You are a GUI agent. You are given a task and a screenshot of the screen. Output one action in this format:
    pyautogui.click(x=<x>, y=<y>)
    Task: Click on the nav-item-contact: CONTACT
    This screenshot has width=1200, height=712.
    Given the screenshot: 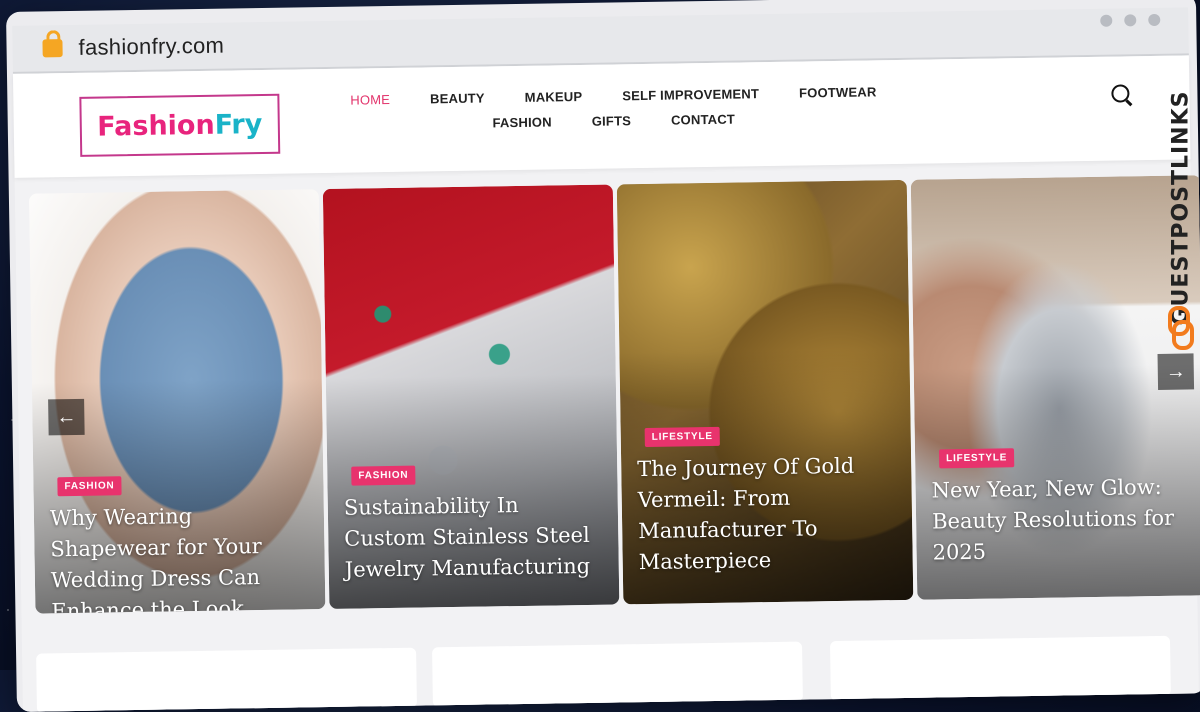 What is the action you would take?
    pyautogui.click(x=703, y=120)
    